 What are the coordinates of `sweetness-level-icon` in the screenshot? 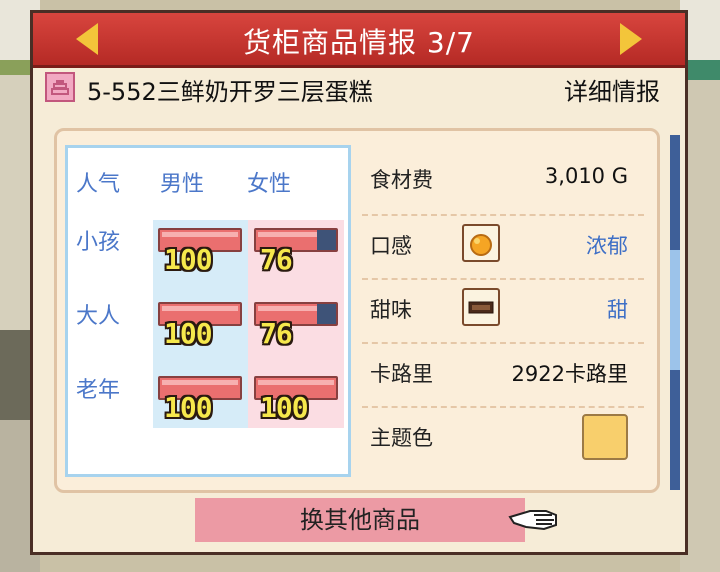 It's located at (481, 307).